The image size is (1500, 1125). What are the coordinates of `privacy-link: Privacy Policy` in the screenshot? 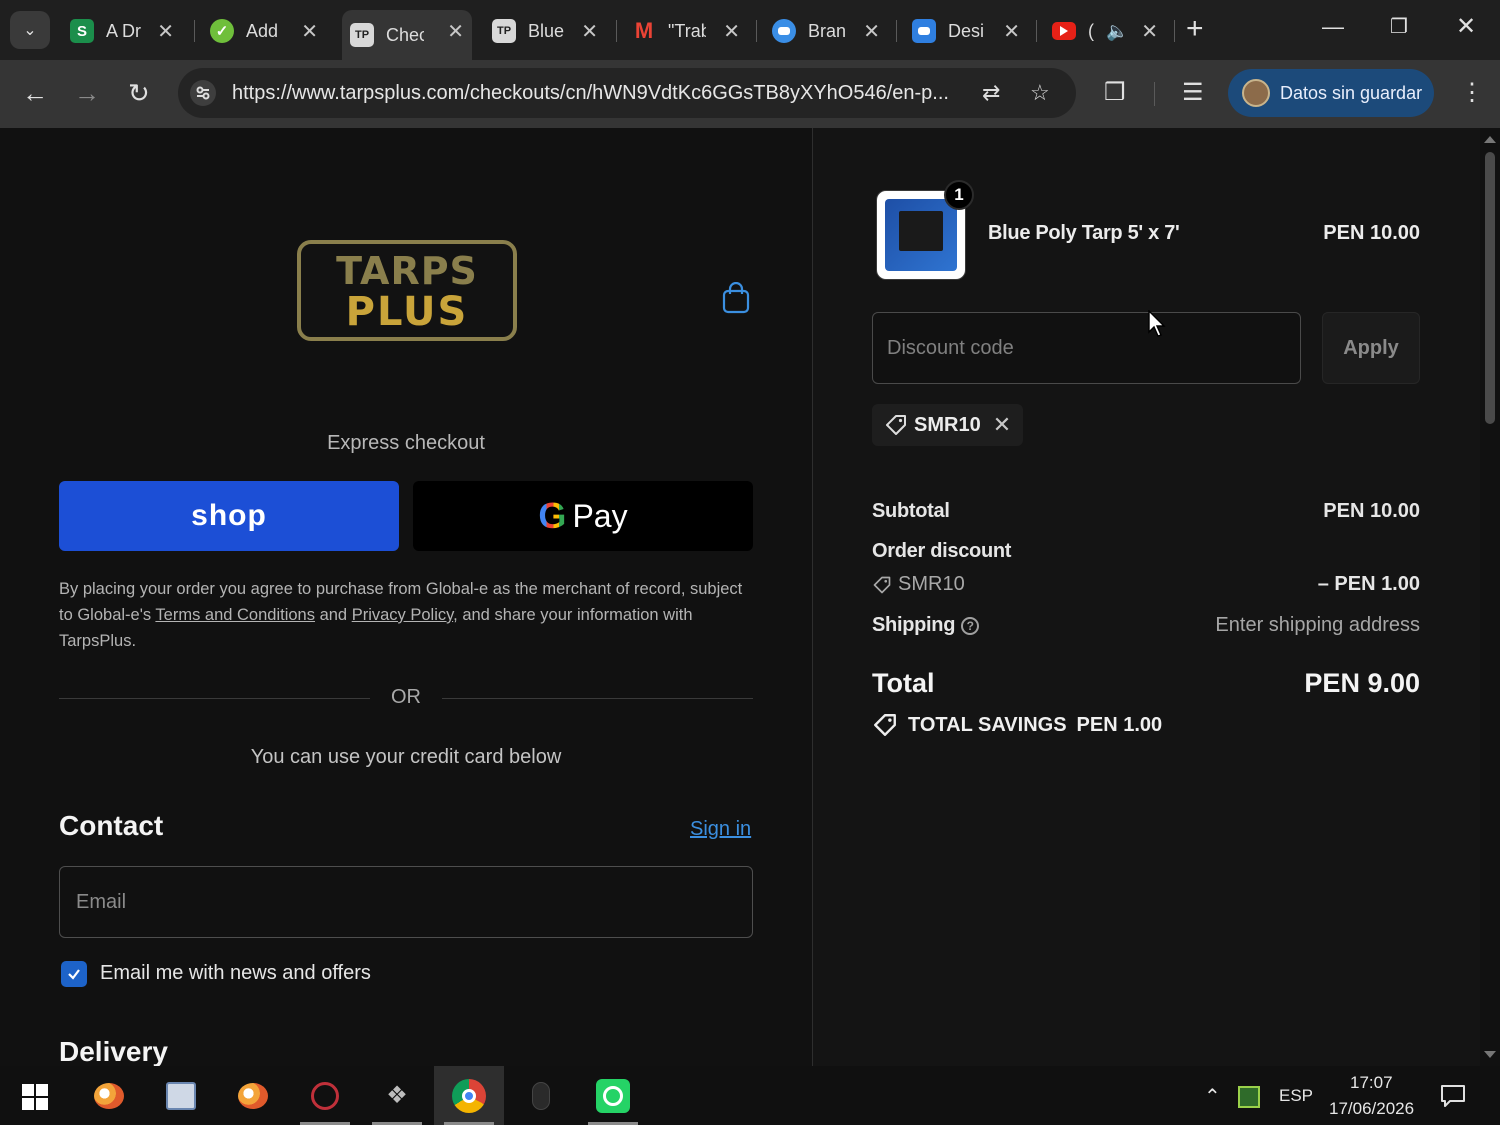 It's located at (402, 615).